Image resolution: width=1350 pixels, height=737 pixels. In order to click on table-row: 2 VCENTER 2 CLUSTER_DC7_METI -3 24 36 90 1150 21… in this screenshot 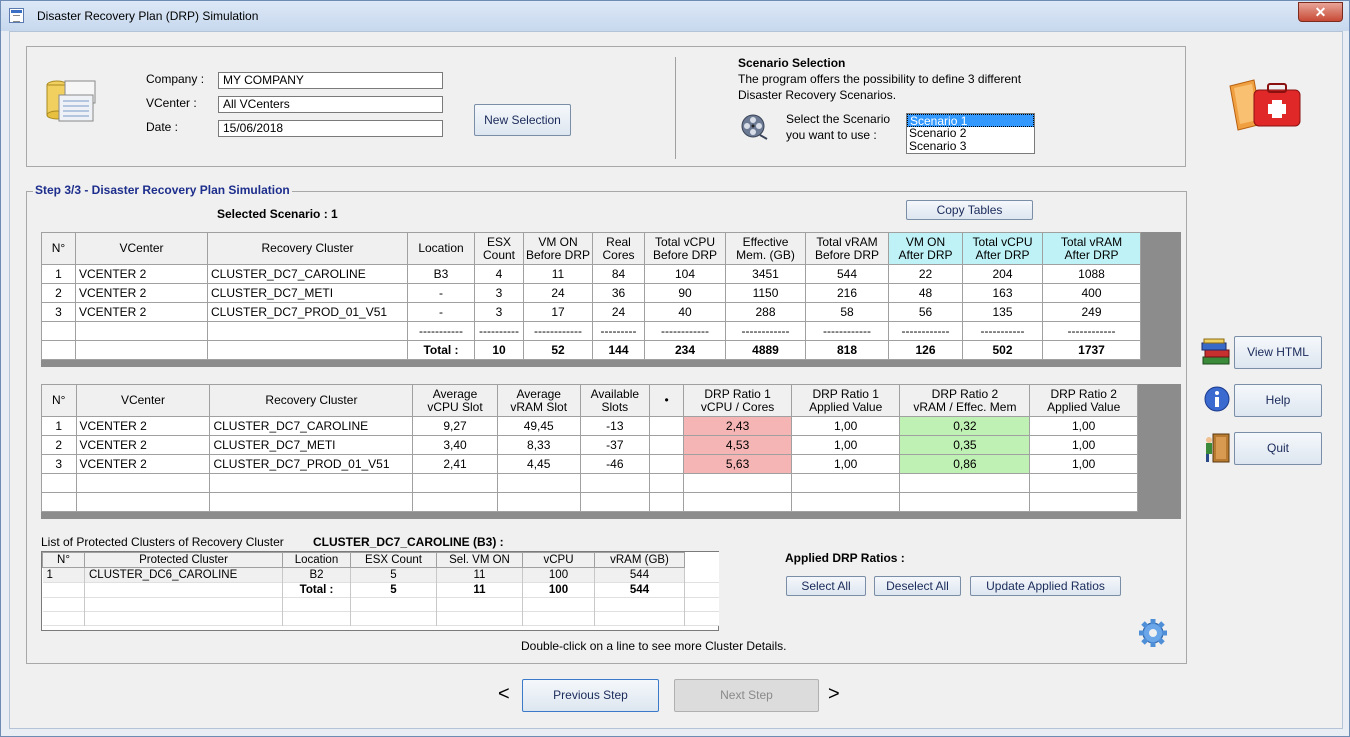, I will do `click(591, 293)`.